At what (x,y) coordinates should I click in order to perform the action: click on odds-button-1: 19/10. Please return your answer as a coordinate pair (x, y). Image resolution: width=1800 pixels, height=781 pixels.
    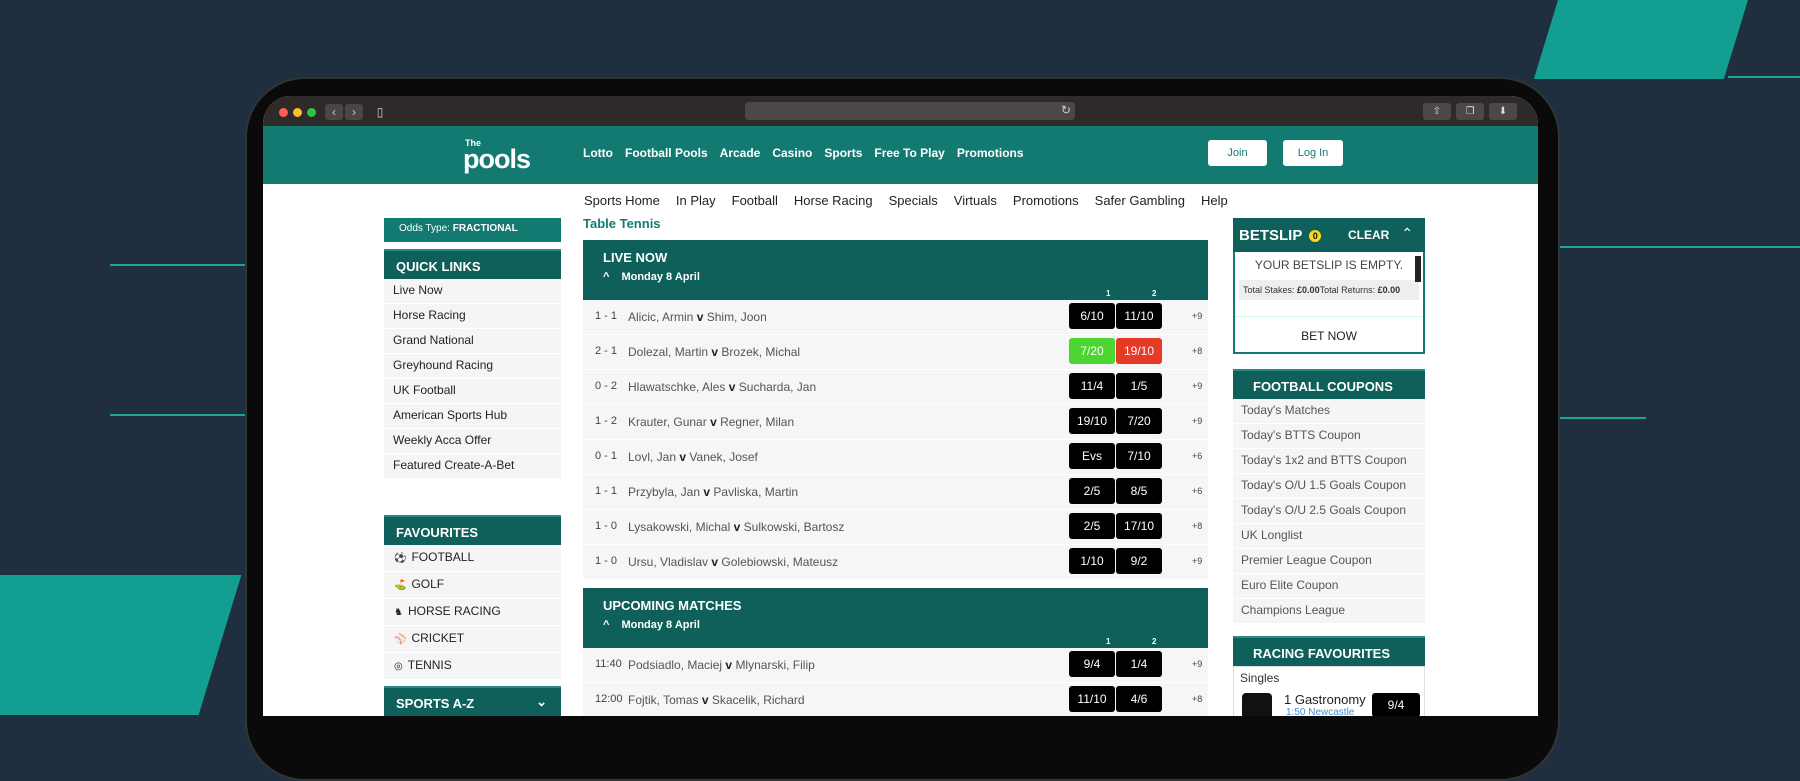
    Looking at the image, I should click on (1092, 421).